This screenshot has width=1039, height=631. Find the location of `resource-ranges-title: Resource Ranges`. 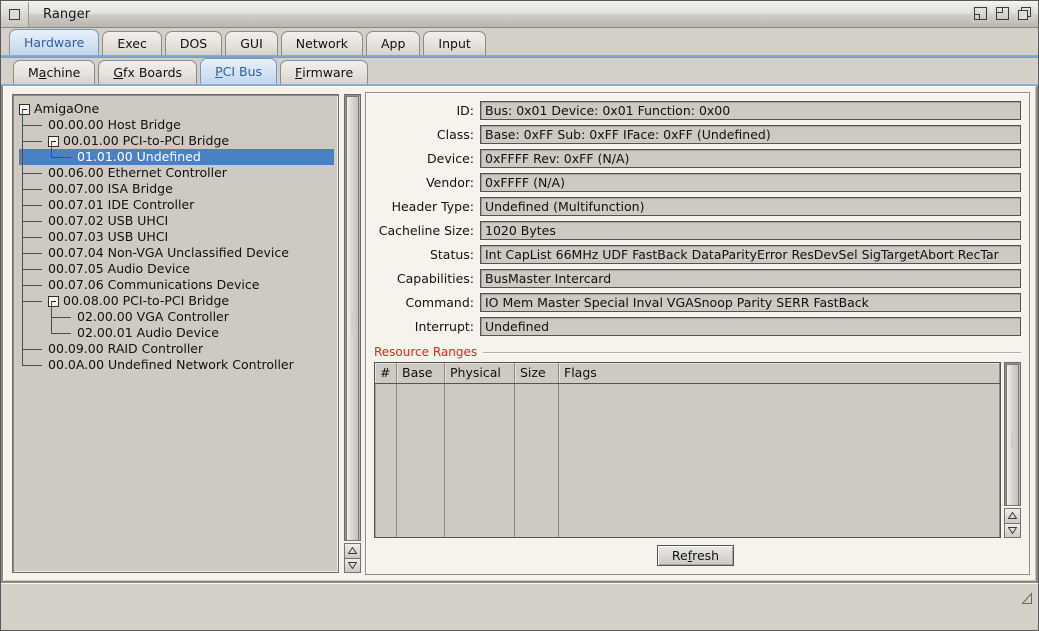

resource-ranges-title: Resource Ranges is located at coordinates (426, 352).